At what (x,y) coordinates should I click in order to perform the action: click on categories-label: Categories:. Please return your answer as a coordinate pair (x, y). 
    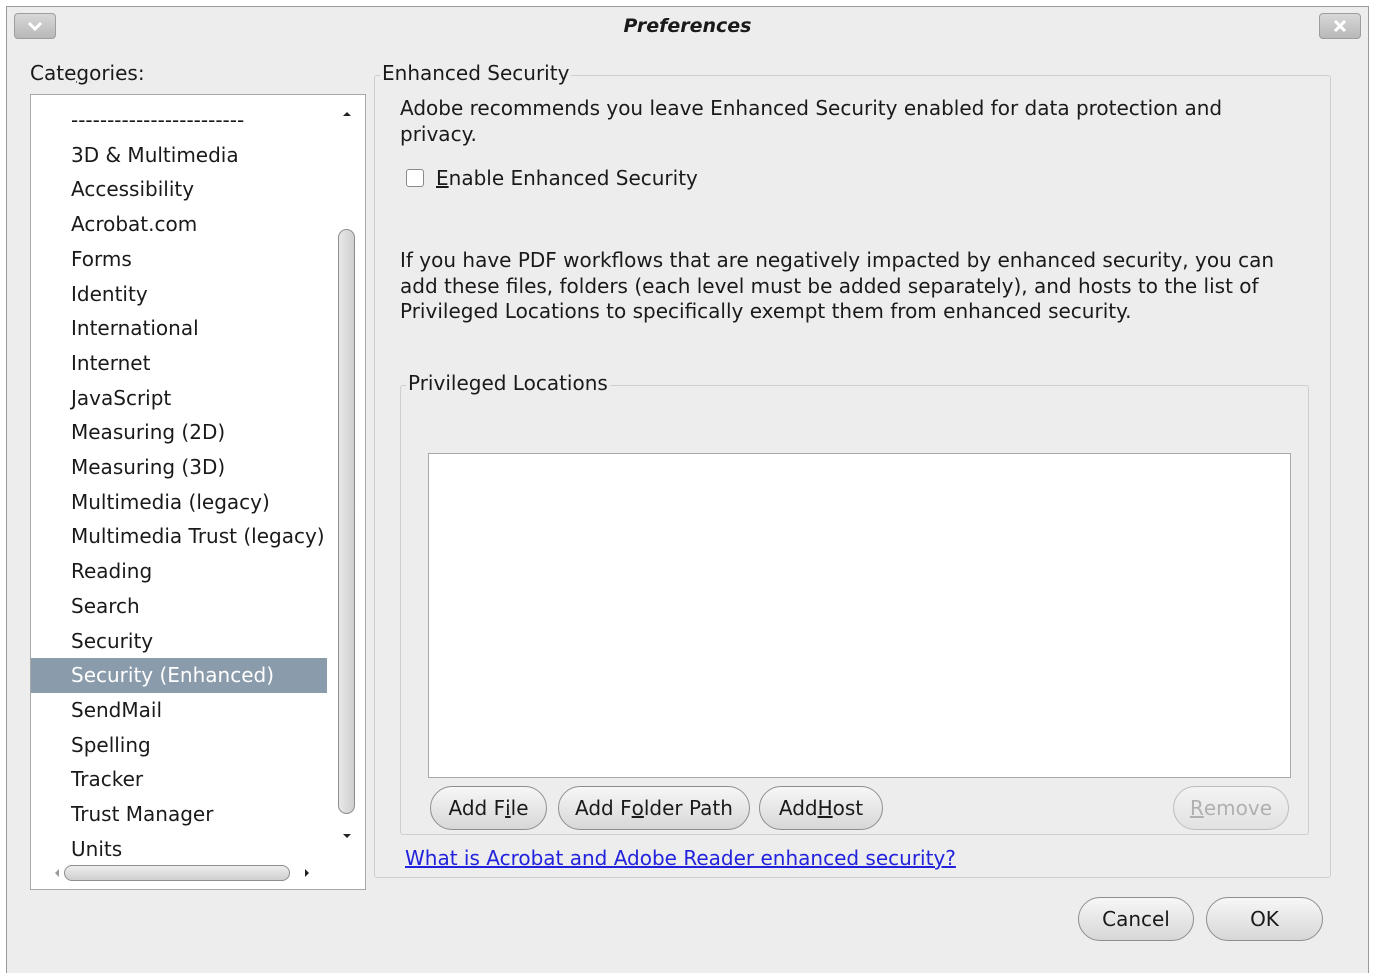
    Looking at the image, I should click on (87, 73).